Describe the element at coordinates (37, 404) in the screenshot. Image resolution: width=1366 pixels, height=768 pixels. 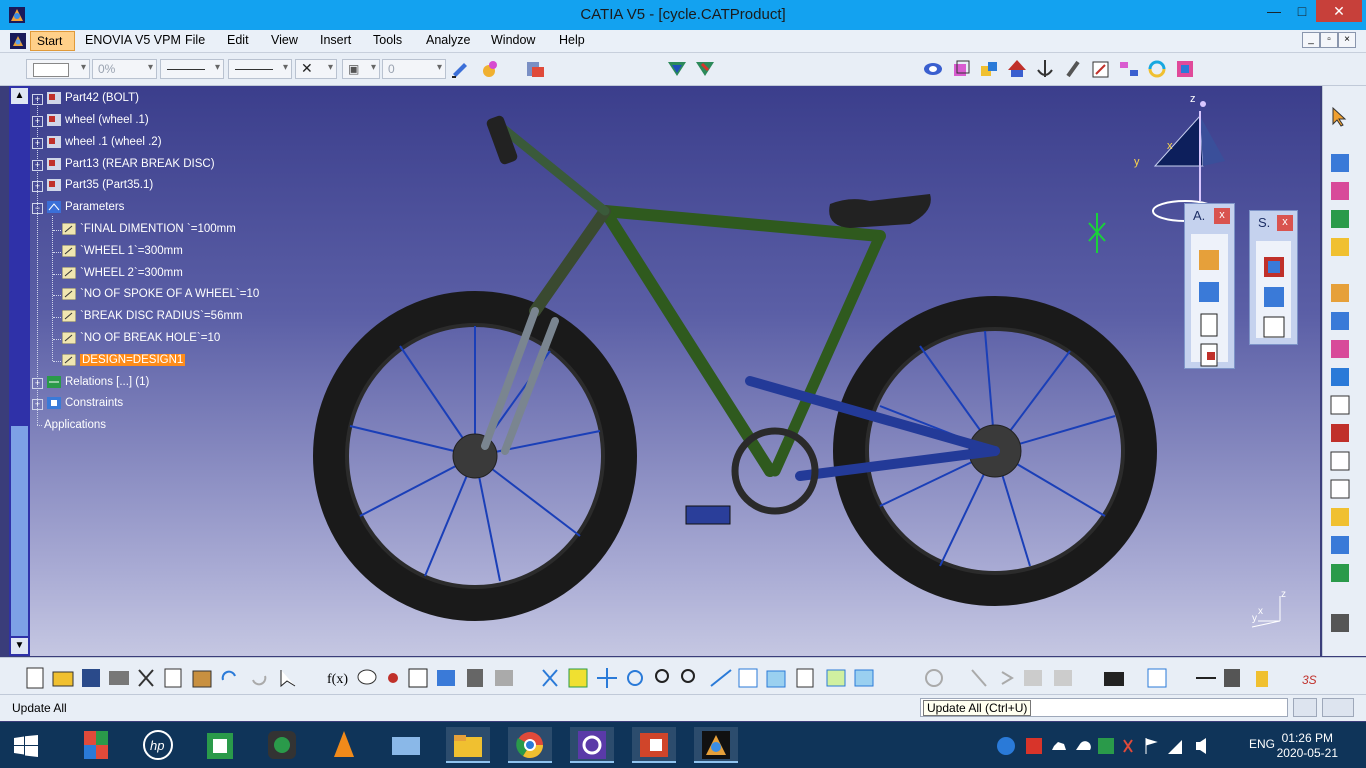
I see `expand-constraints: +` at that location.